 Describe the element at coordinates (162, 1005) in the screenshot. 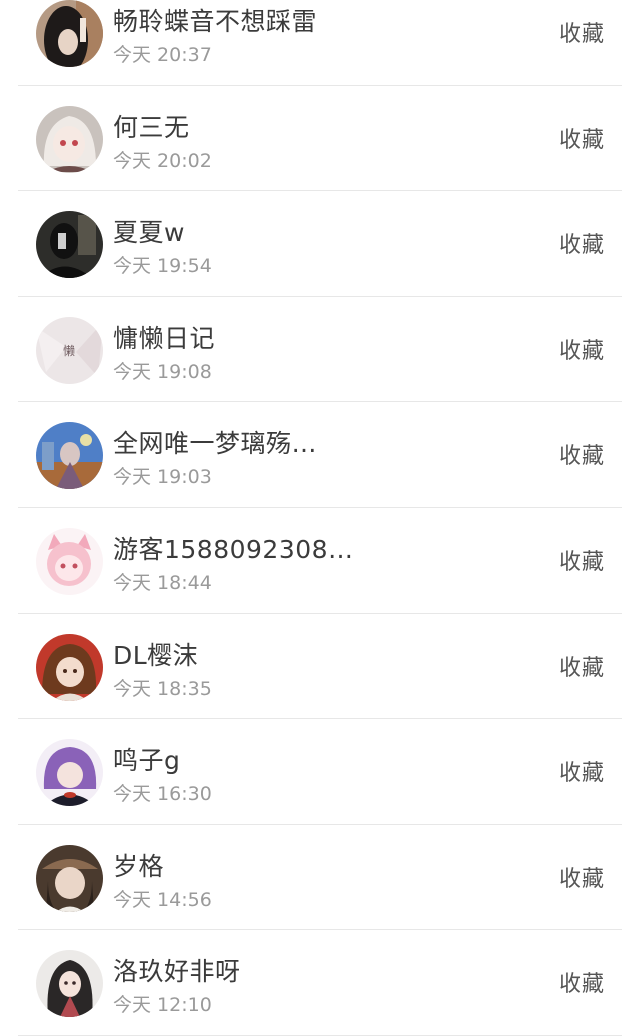

I see `timestamp: 今天 12:10` at that location.